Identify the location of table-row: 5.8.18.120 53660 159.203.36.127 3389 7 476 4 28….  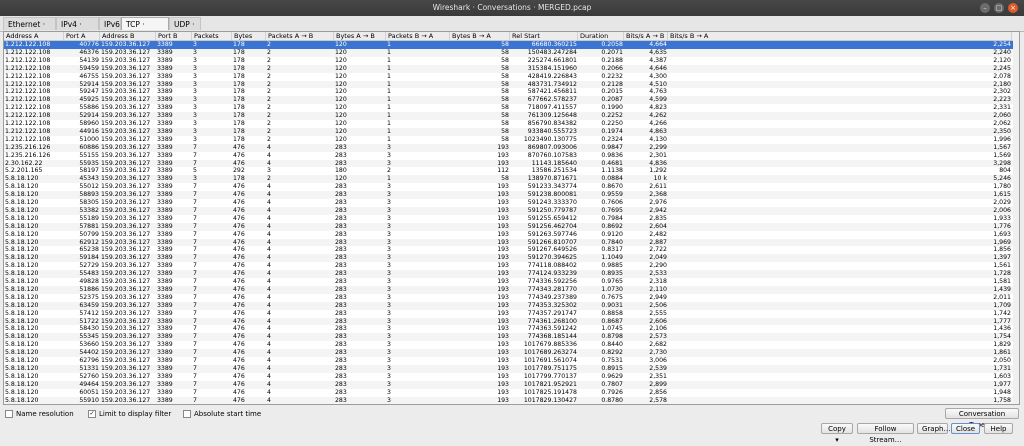
(511, 345).